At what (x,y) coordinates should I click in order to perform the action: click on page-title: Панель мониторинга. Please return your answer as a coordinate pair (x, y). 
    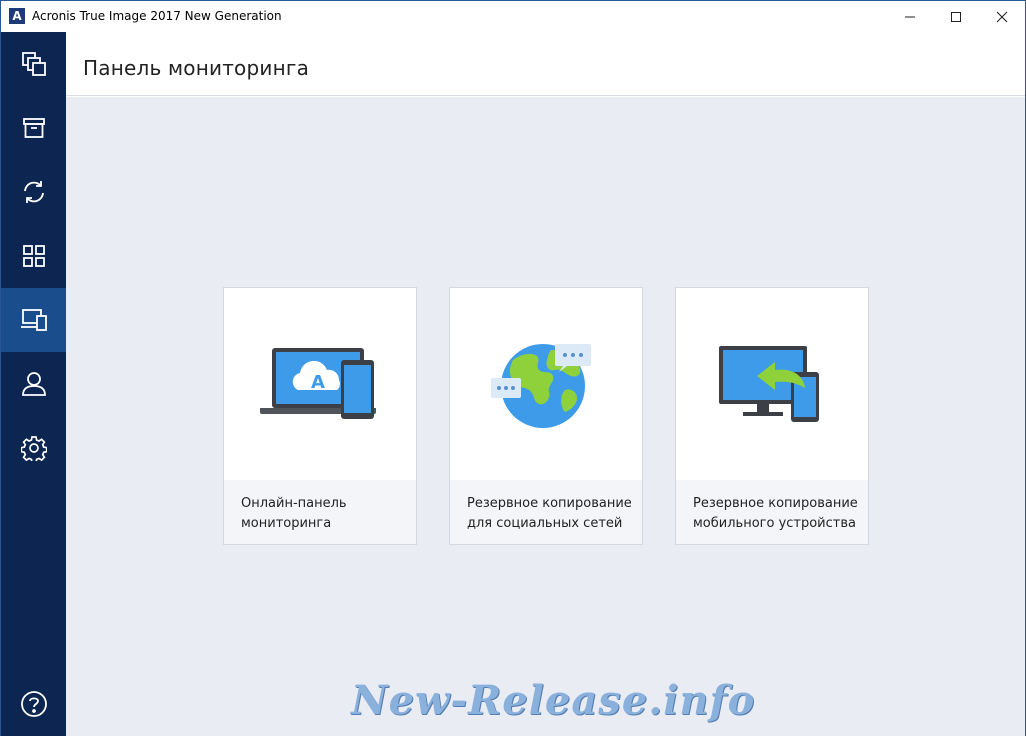
    Looking at the image, I should click on (196, 68).